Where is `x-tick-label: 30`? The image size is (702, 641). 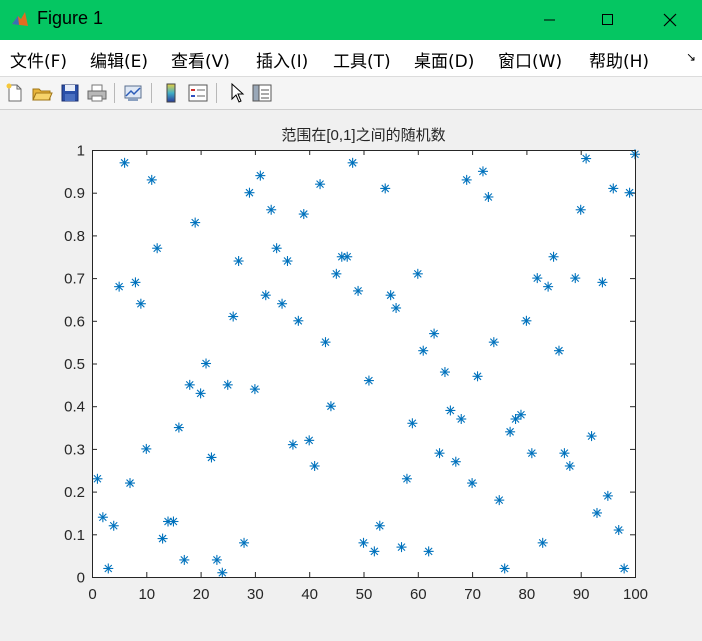 x-tick-label: 30 is located at coordinates (255, 594).